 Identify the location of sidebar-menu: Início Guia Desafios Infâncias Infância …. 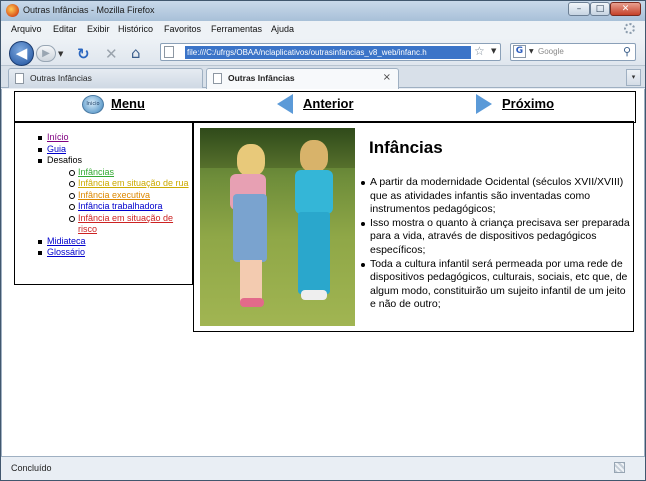
(103, 203).